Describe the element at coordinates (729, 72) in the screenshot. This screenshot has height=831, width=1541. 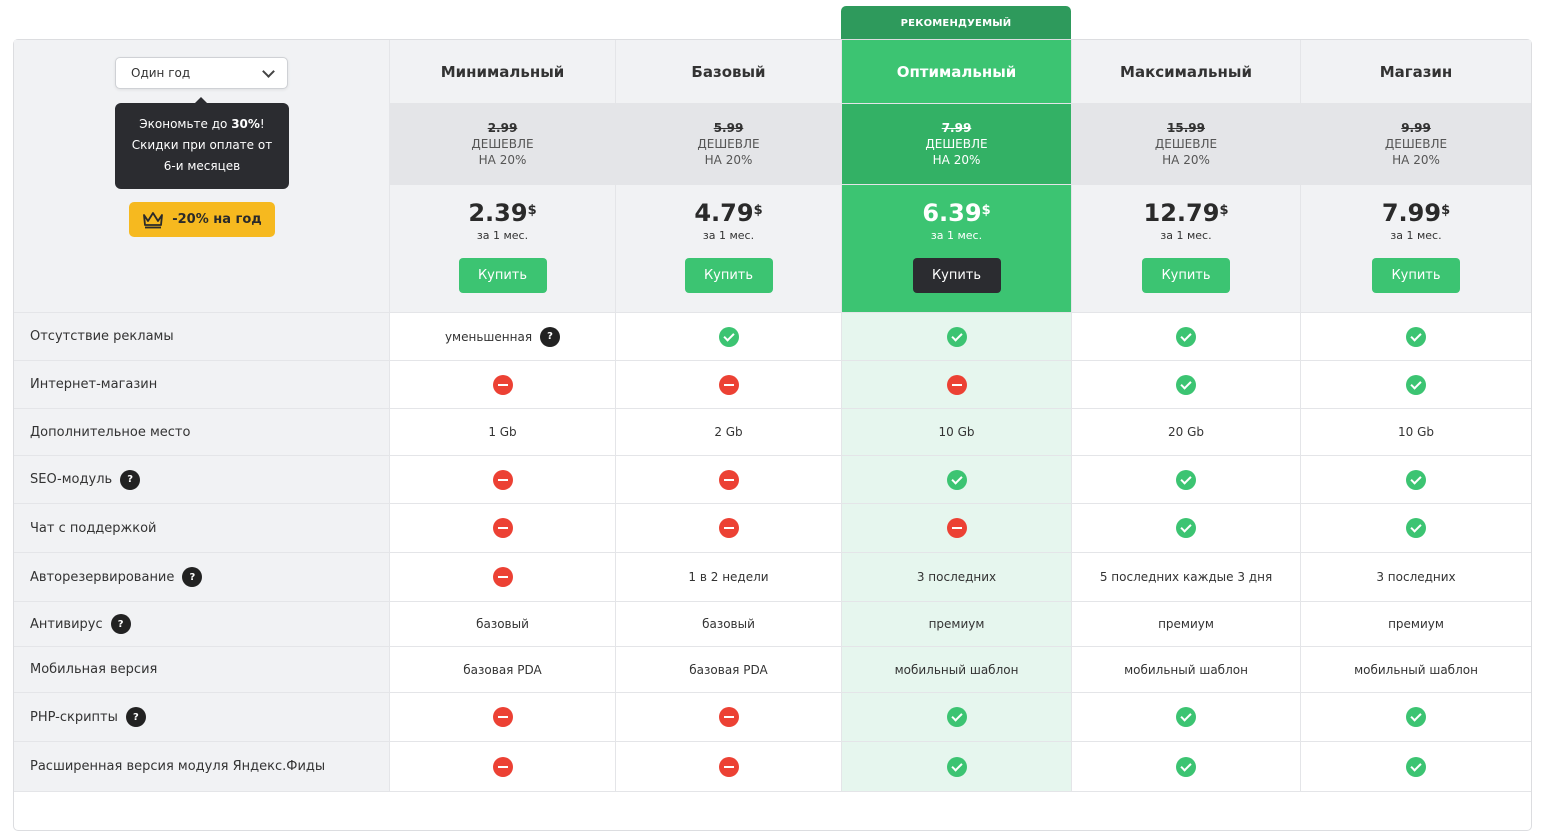
I see `plan-header: Базовый` at that location.